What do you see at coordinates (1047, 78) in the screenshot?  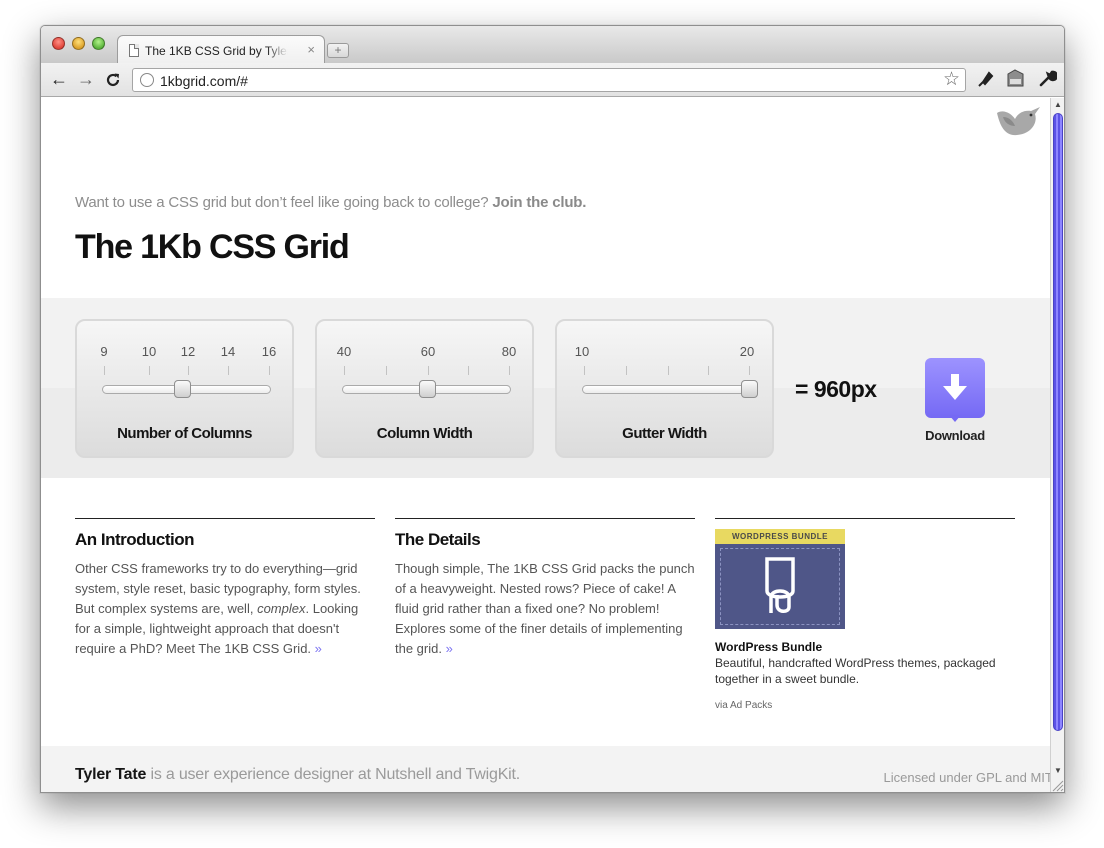 I see `wrench-icon` at bounding box center [1047, 78].